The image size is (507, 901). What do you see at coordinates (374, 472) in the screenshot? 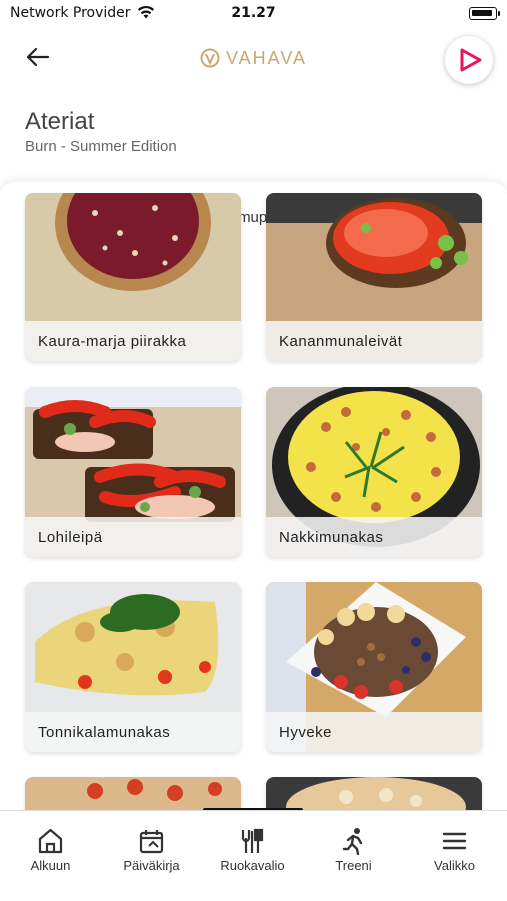
I see `meal-card: Nakkimunakas` at bounding box center [374, 472].